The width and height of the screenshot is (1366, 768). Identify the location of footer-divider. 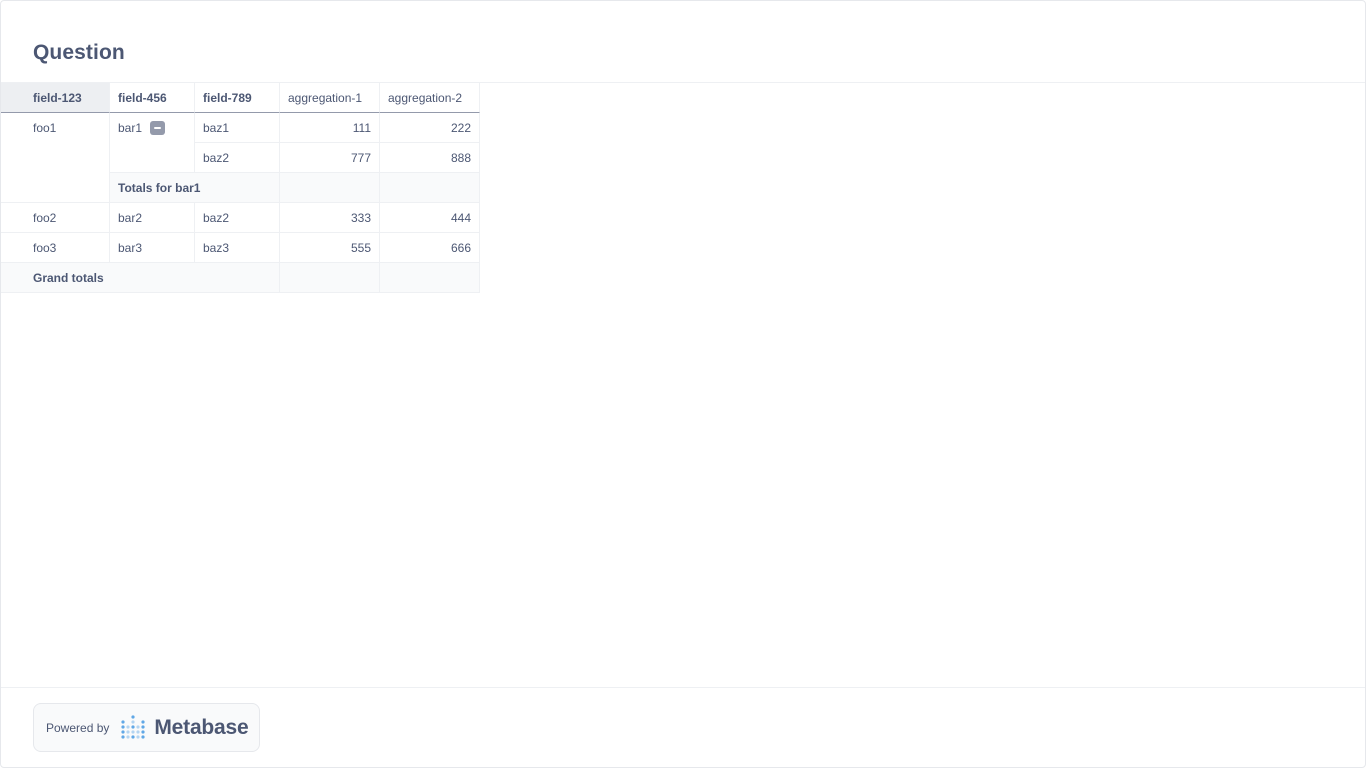
(683, 687).